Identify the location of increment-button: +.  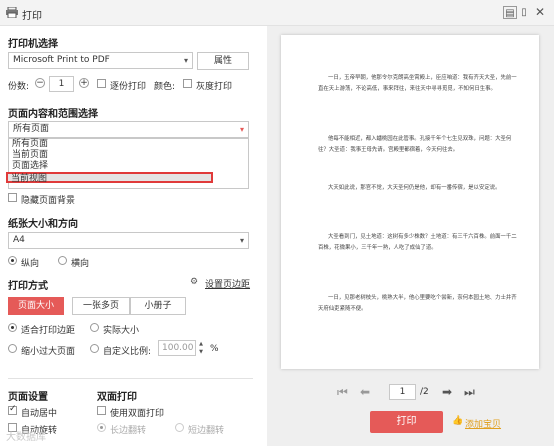
(84, 83).